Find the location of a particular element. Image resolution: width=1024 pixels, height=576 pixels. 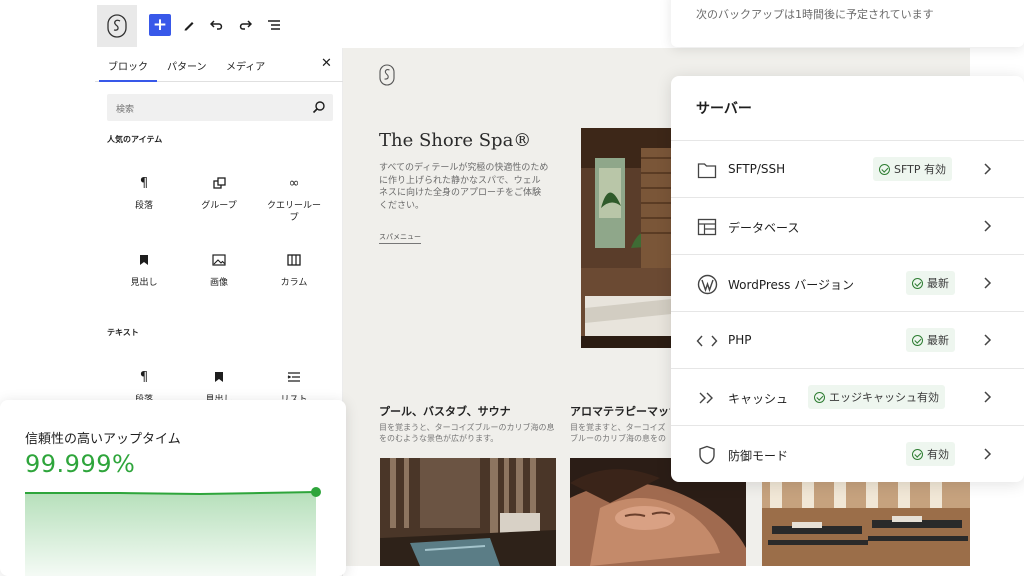

row-label: SFTP/SSH is located at coordinates (757, 169).